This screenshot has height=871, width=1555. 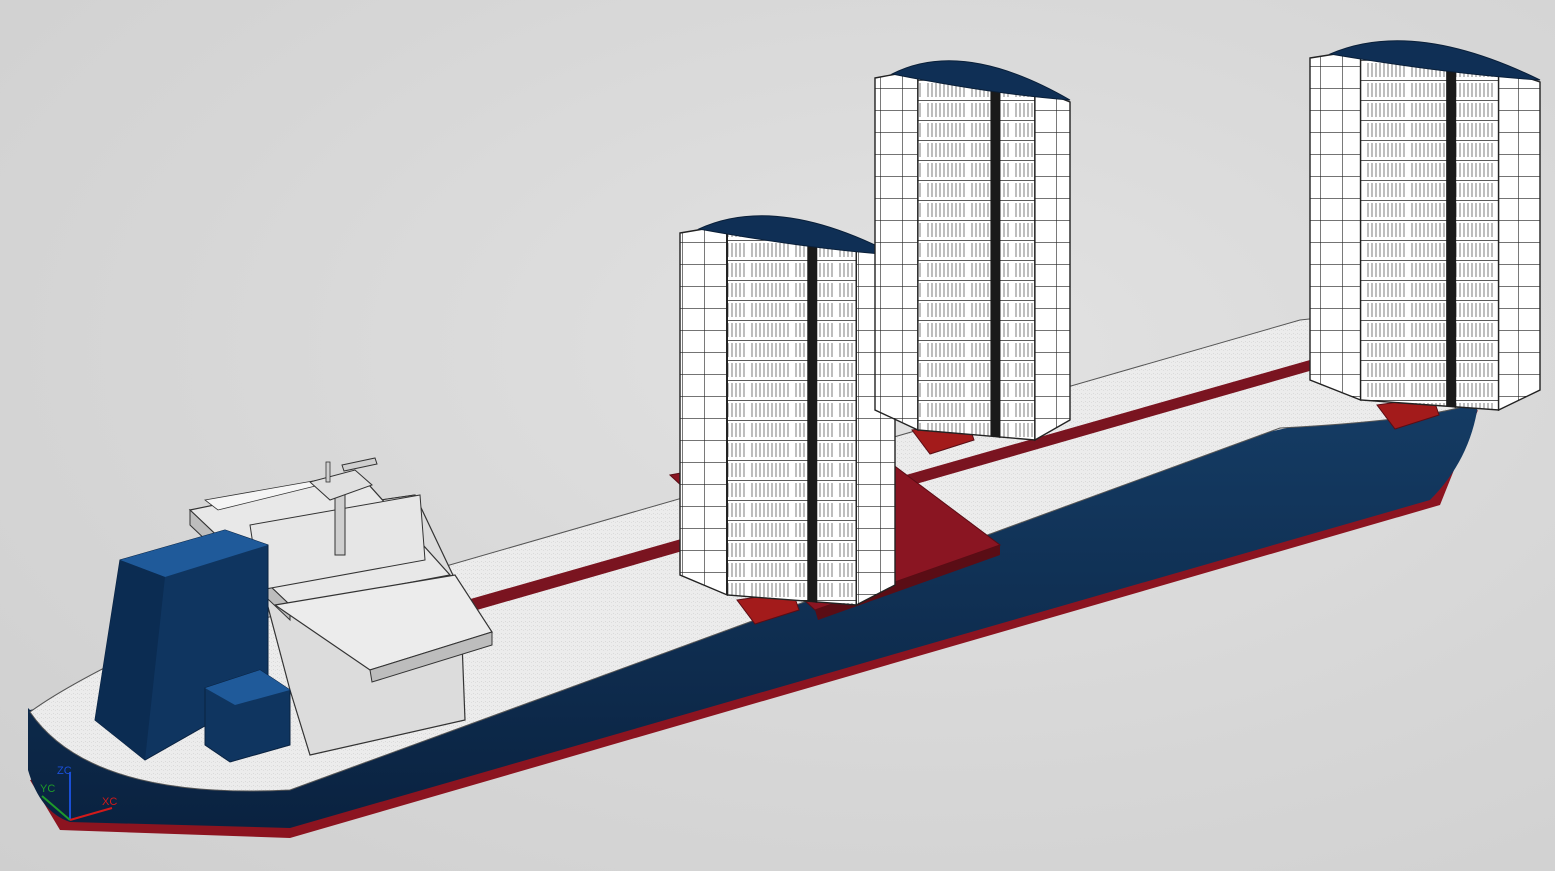 I want to click on x-axis-label: XC, so click(x=109, y=802).